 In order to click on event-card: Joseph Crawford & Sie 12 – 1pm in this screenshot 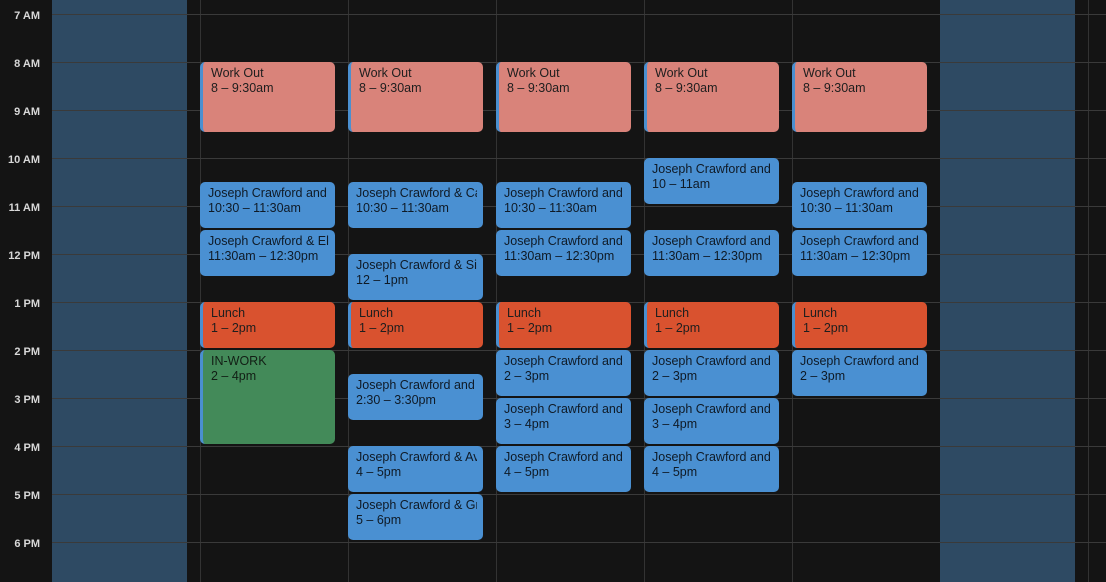, I will do `click(415, 277)`.